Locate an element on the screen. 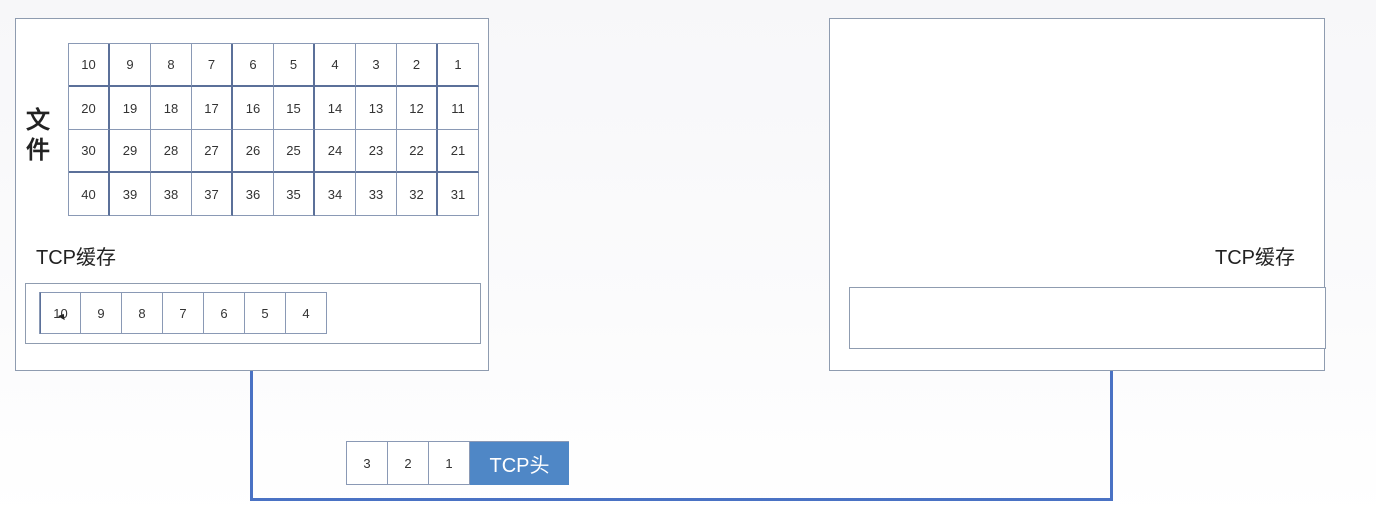  file-segment-cell: 5 is located at coordinates (294, 65).